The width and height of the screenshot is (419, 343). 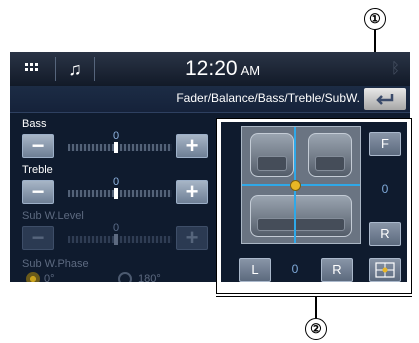 What do you see at coordinates (55, 264) in the screenshot?
I see `subw-phase-label: Sub W.Phase` at bounding box center [55, 264].